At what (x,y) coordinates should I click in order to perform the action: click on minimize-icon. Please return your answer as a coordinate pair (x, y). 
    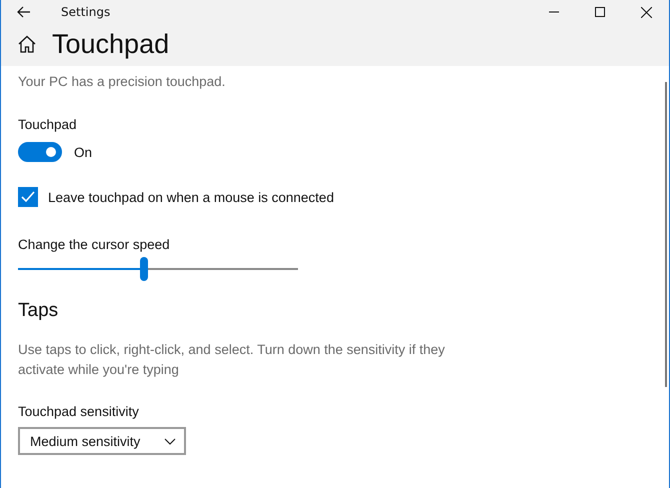
    Looking at the image, I should click on (554, 12).